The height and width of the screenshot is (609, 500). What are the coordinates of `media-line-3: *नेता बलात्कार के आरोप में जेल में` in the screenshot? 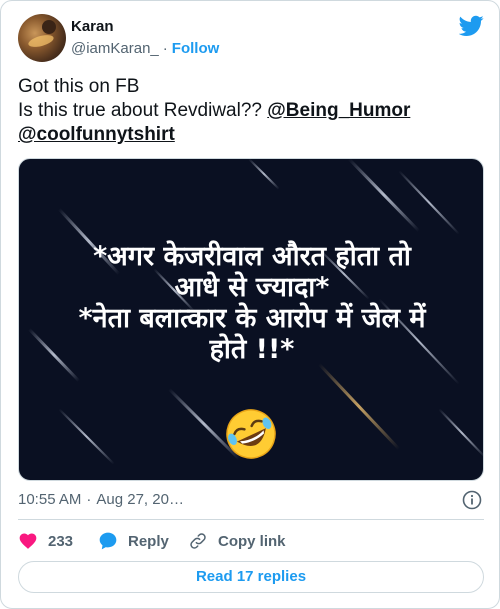 It's located at (252, 318).